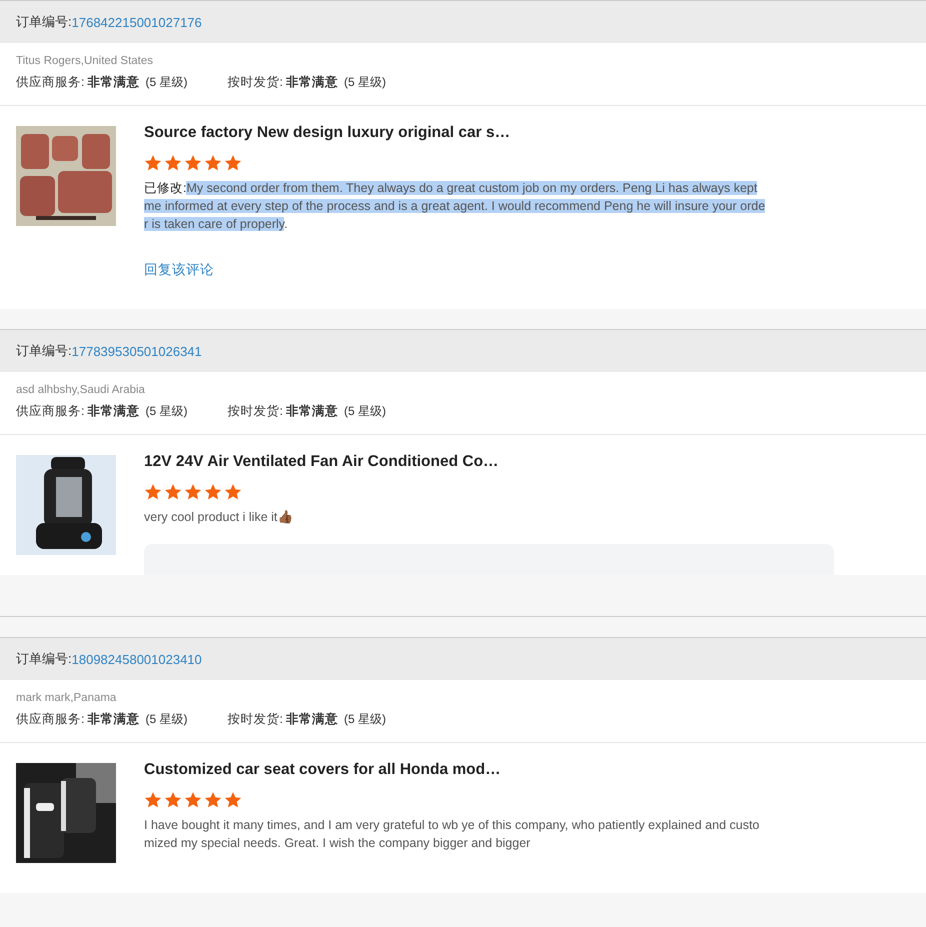 This screenshot has height=927, width=926. What do you see at coordinates (81, 390) in the screenshot?
I see `buyer-name: asd alhbshy,Saudi Arabia` at bounding box center [81, 390].